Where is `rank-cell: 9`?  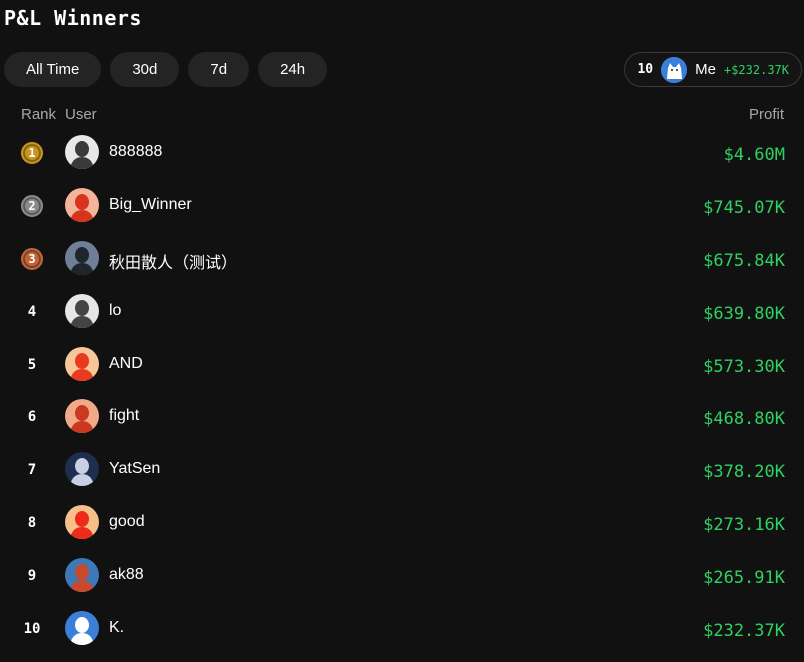 rank-cell: 9 is located at coordinates (32, 576).